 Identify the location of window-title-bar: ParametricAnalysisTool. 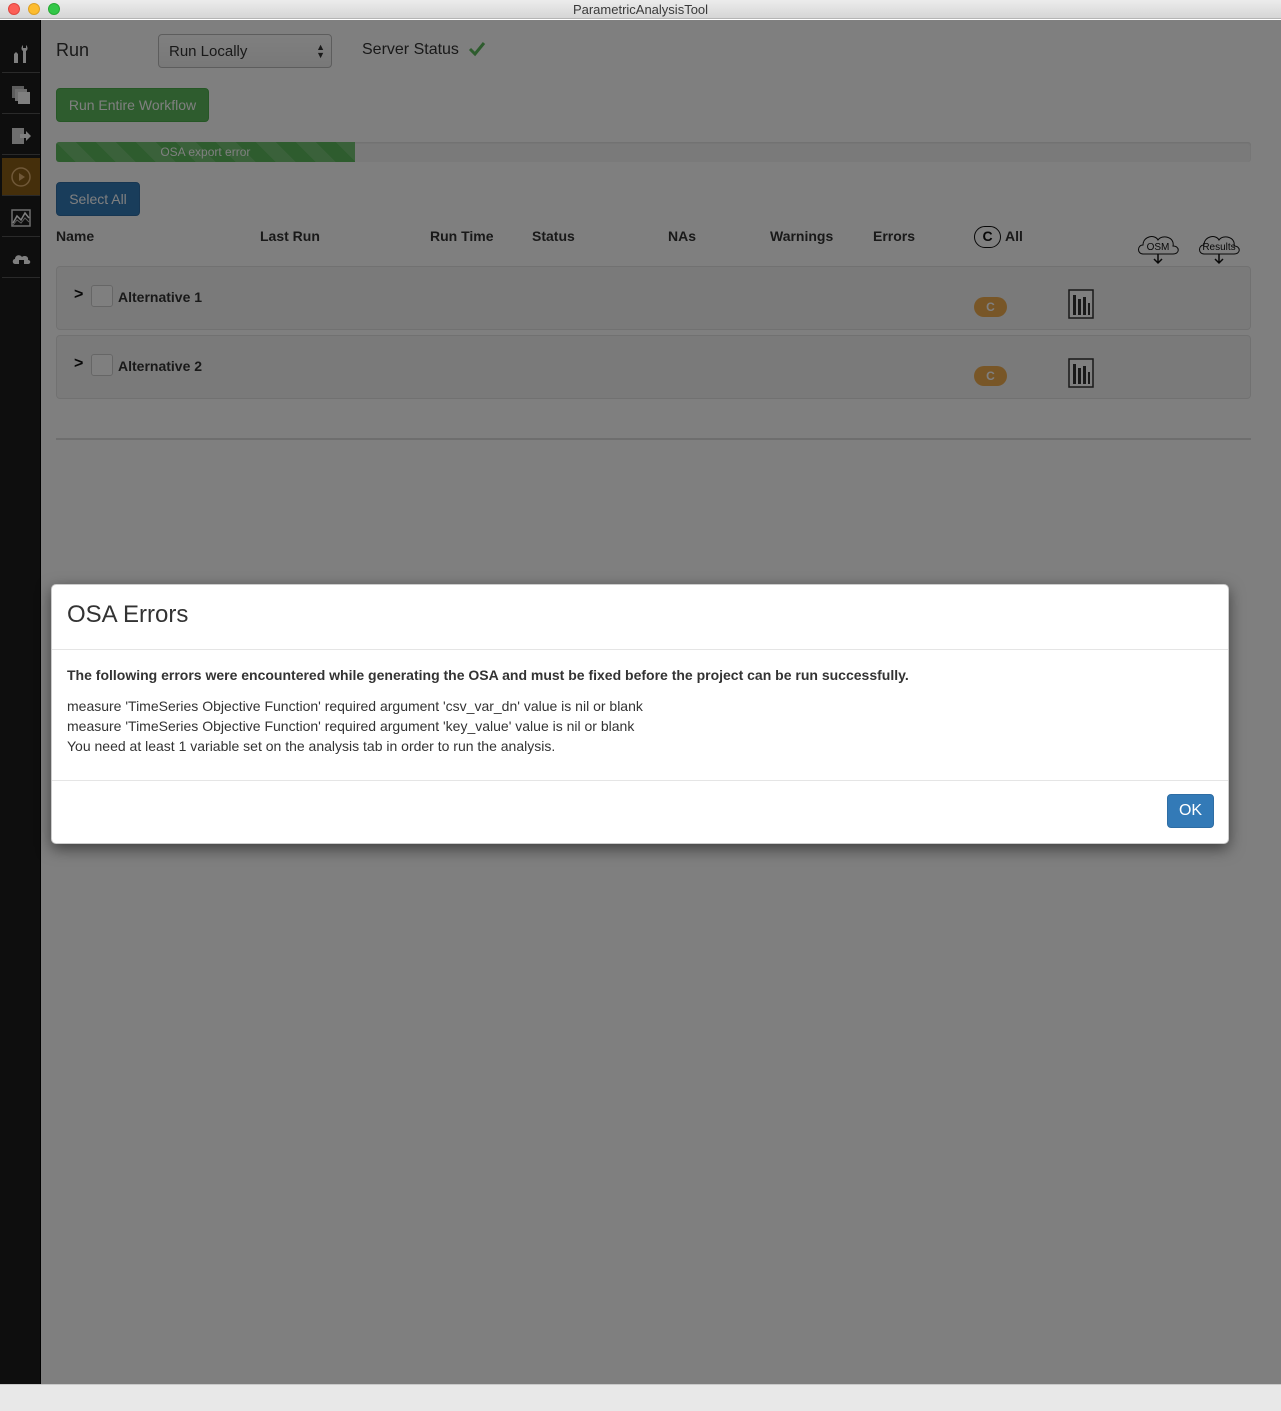
(640, 9).